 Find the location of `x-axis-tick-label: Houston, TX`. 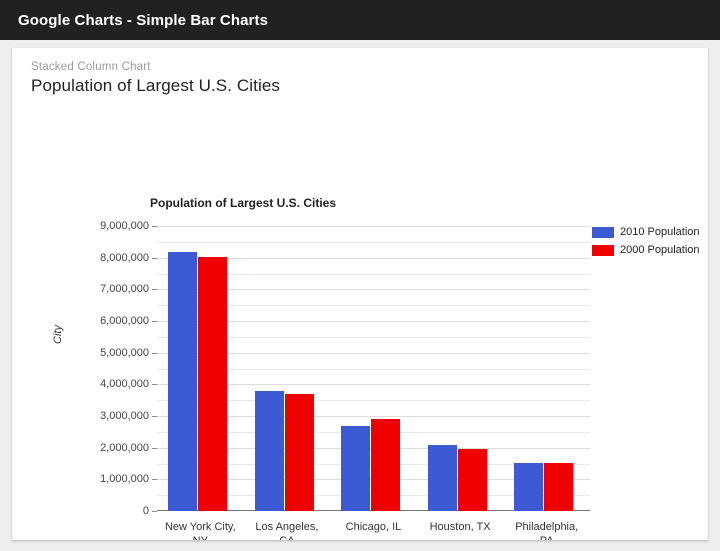

x-axis-tick-label: Houston, TX is located at coordinates (460, 527).